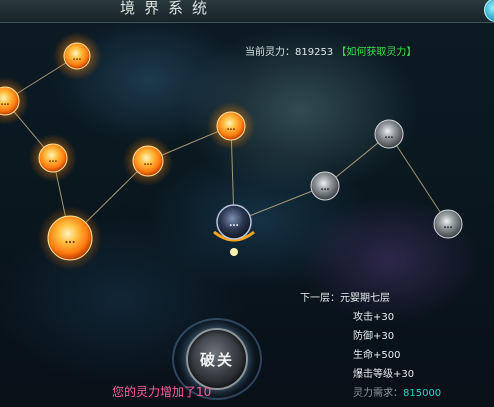  I want to click on stat-crit: 爆击等级+30, so click(384, 374).